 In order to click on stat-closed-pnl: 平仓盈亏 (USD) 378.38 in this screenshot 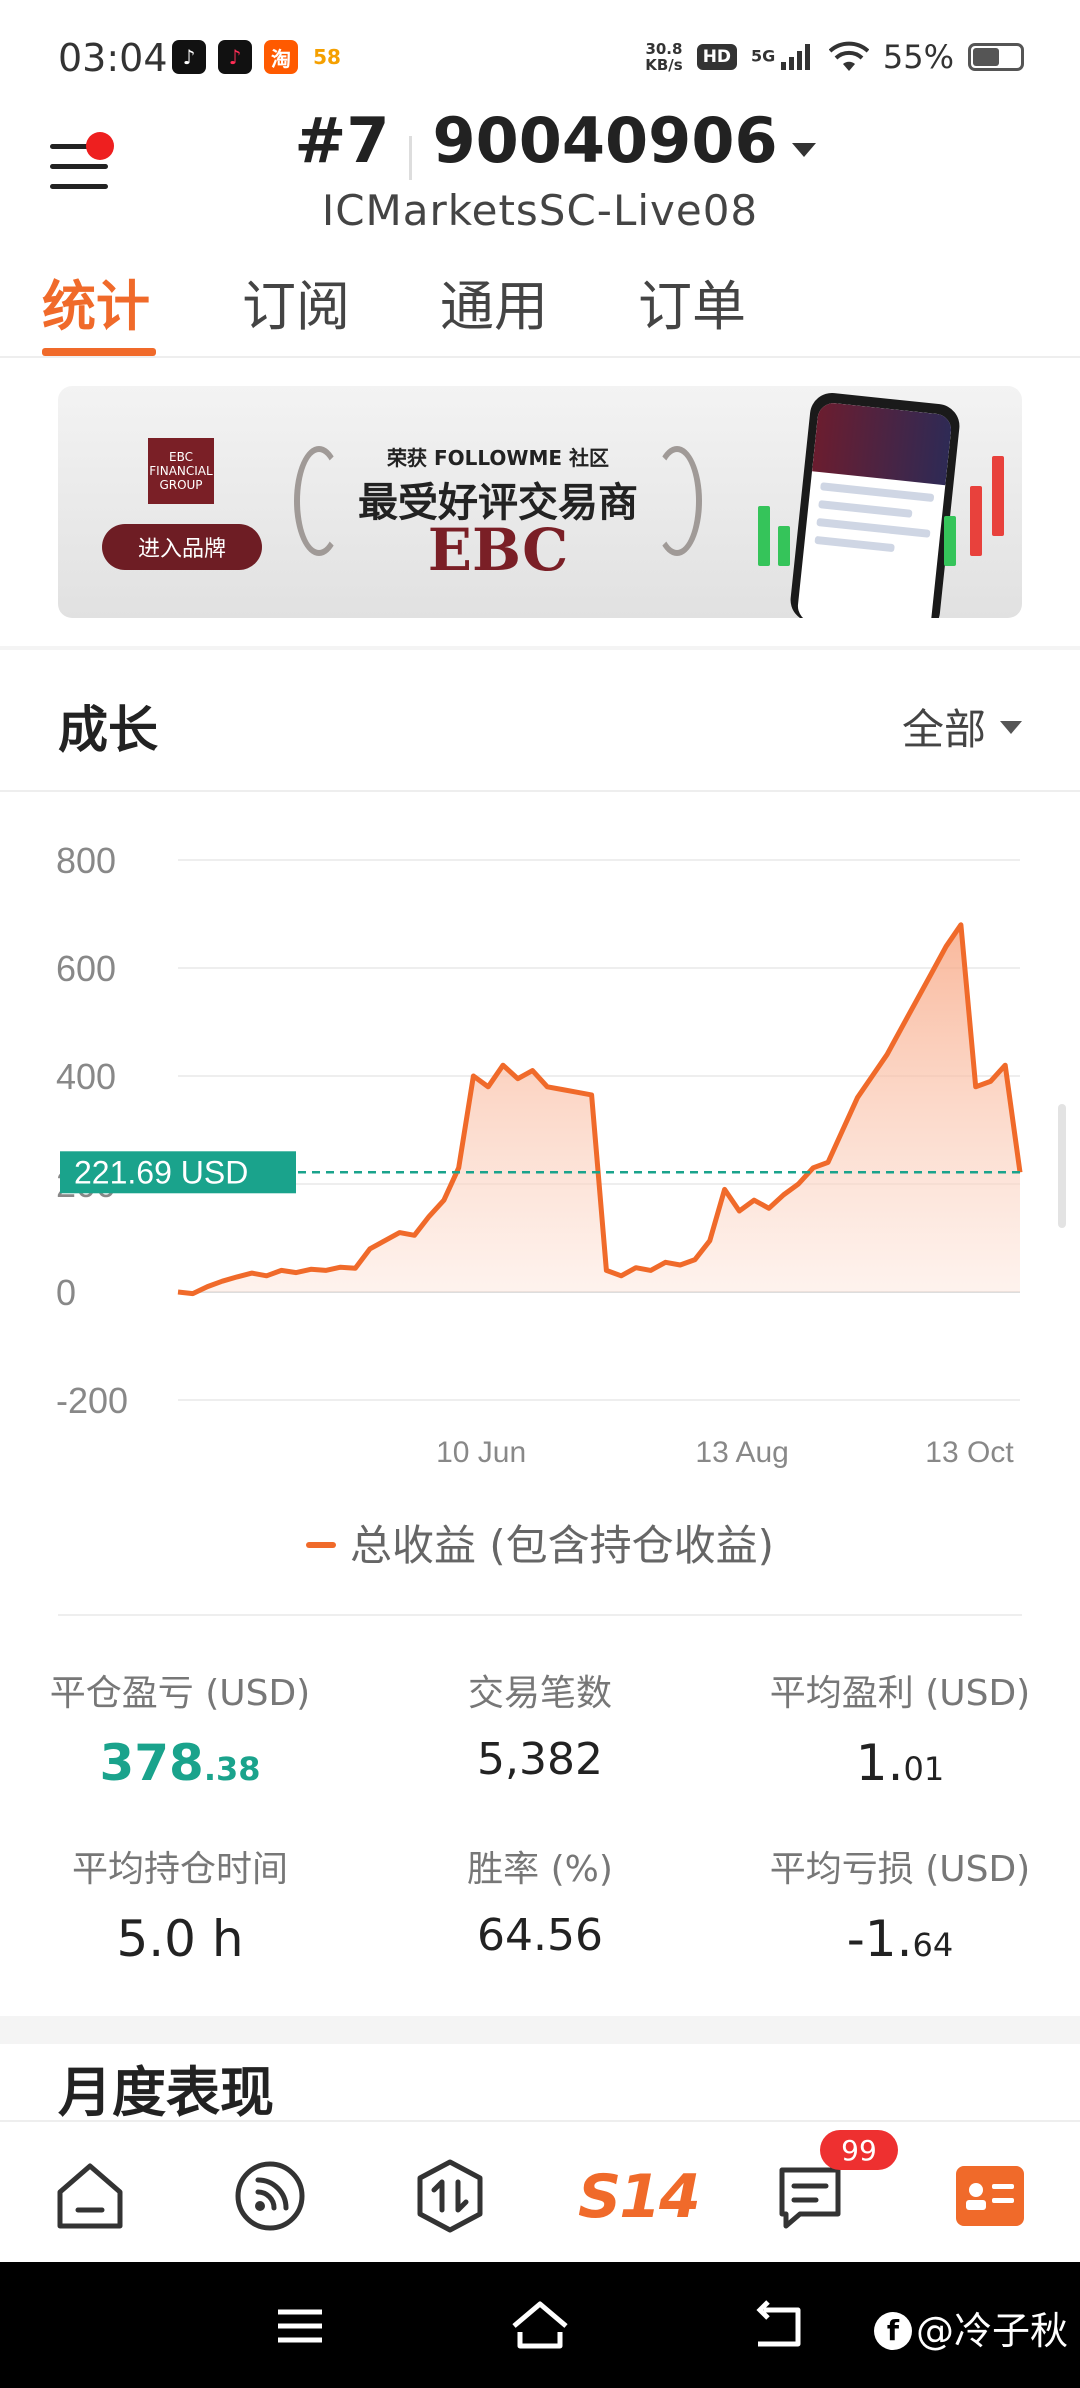, I will do `click(180, 1728)`.